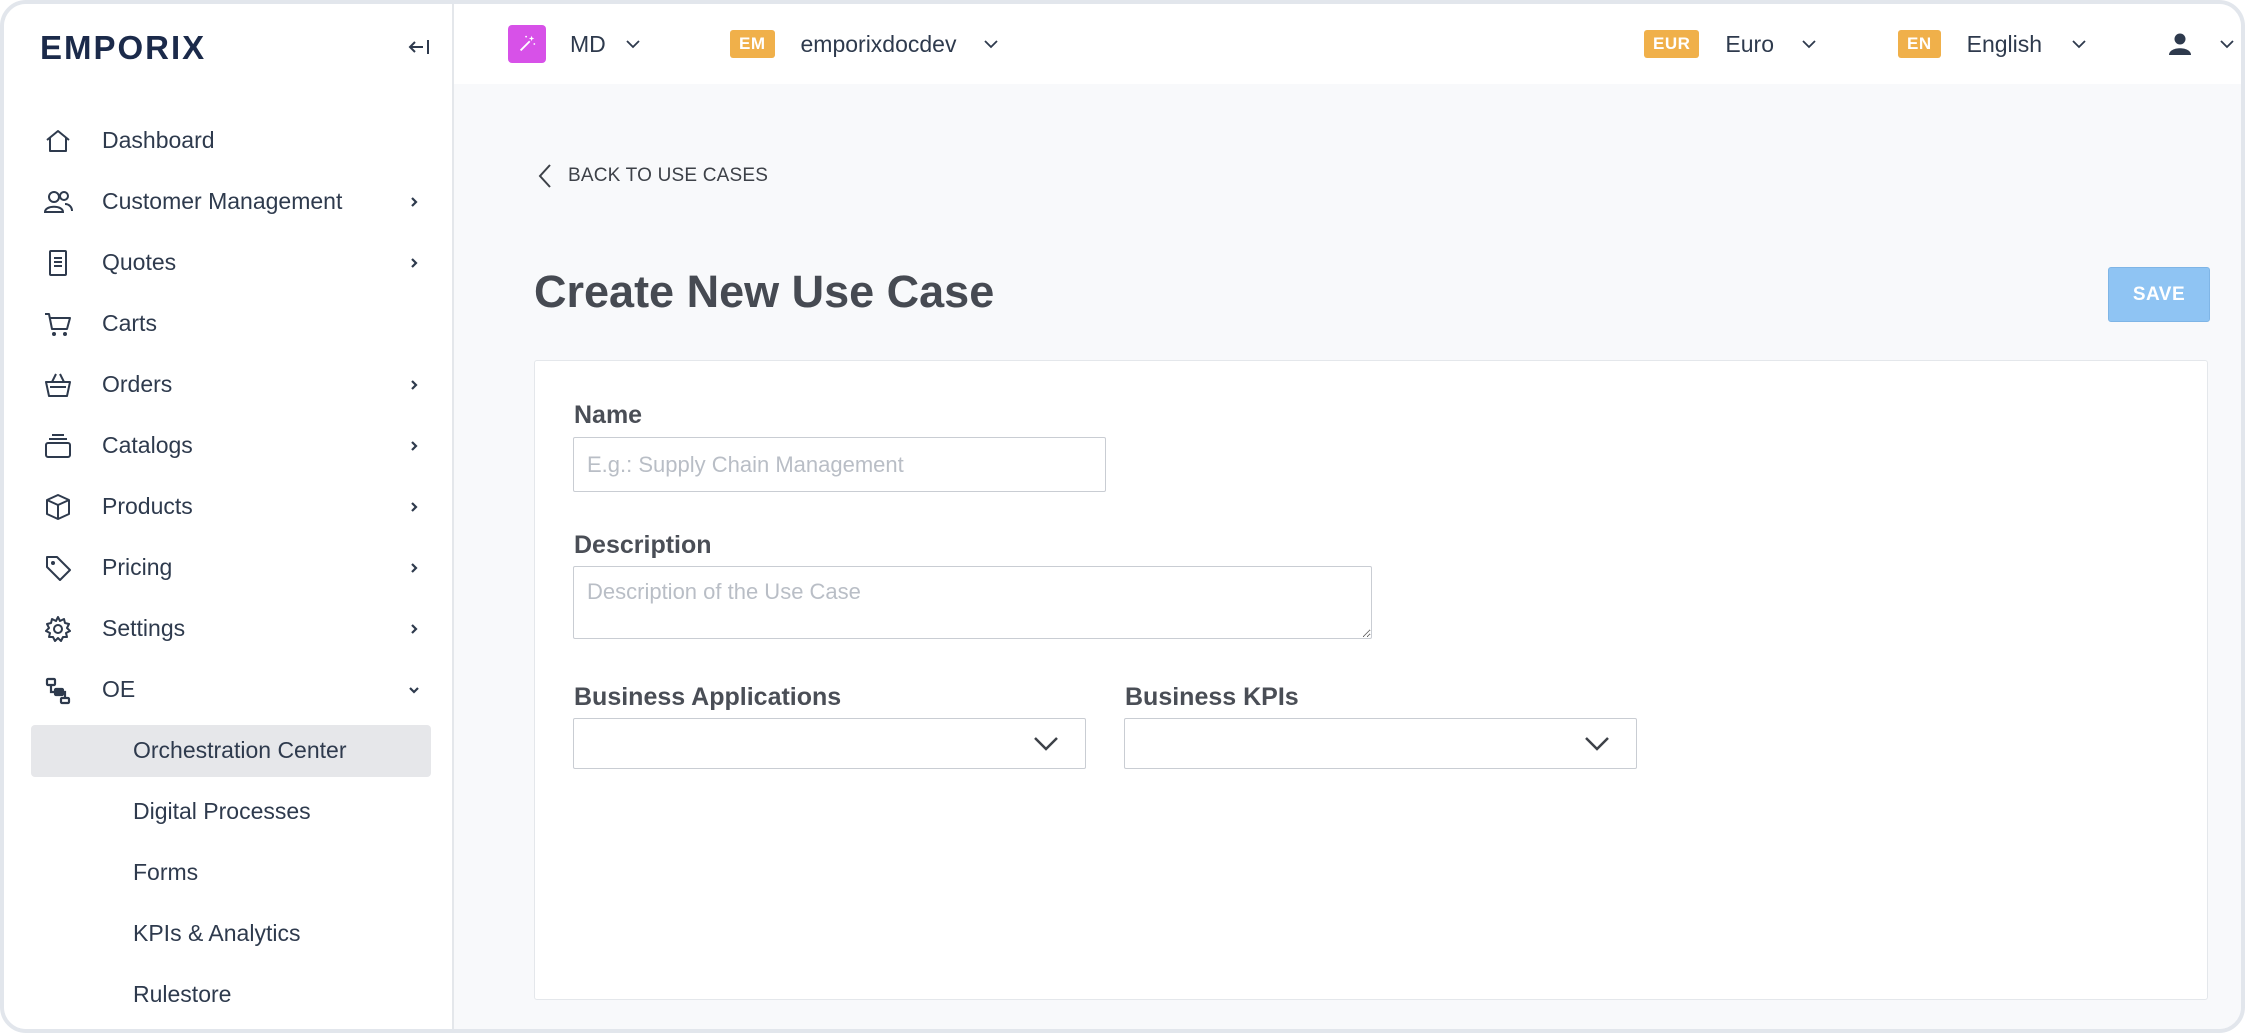 The width and height of the screenshot is (2245, 1033). Describe the element at coordinates (58, 568) in the screenshot. I see `tag-icon` at that location.